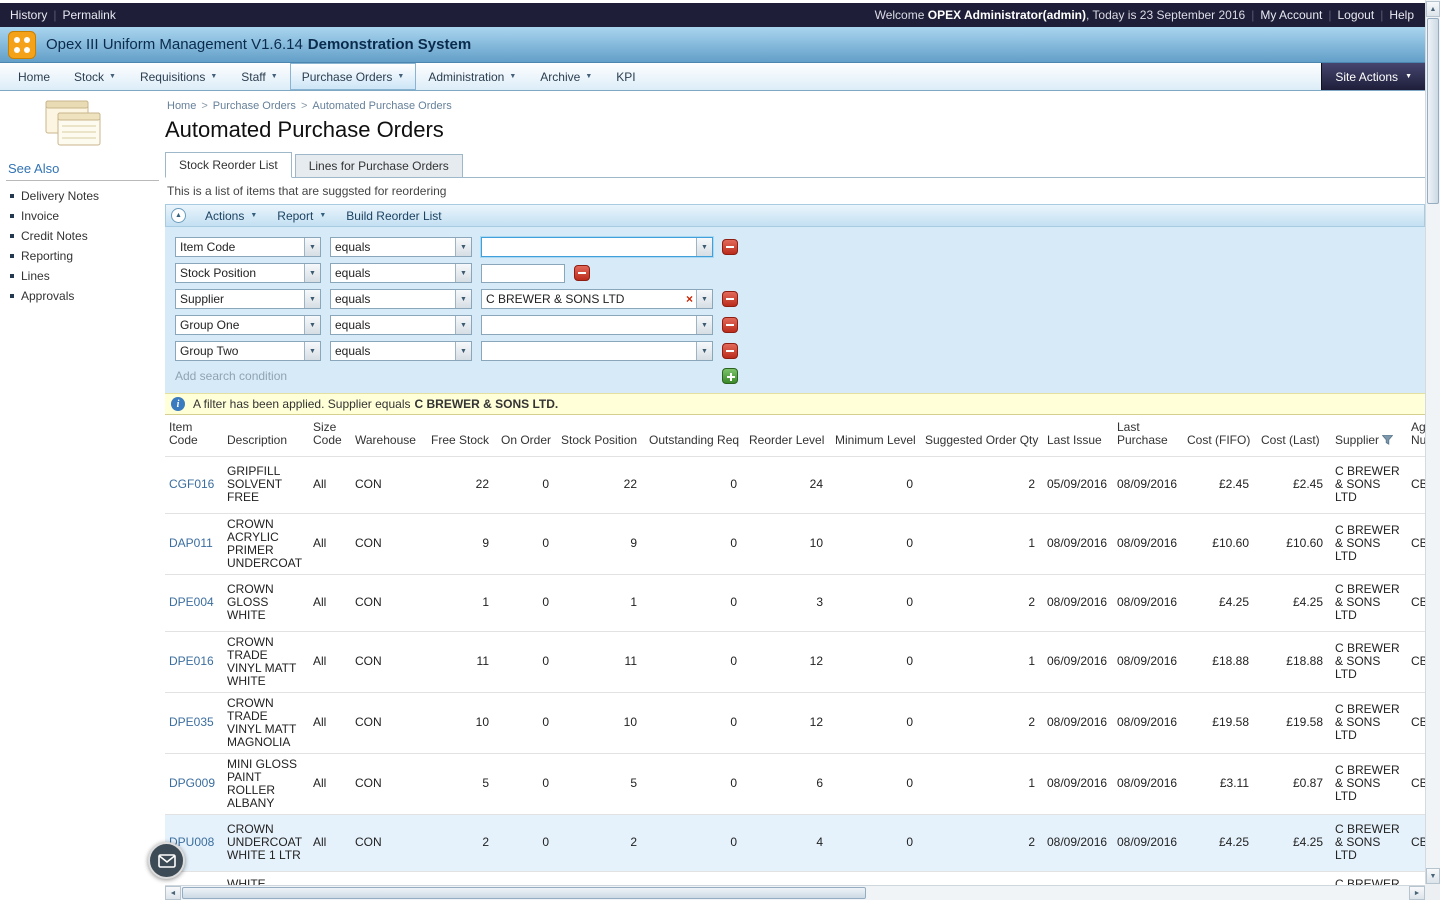 The width and height of the screenshot is (1440, 900). What do you see at coordinates (95, 76) in the screenshot?
I see `nav-item-stock: Stock ▼` at bounding box center [95, 76].